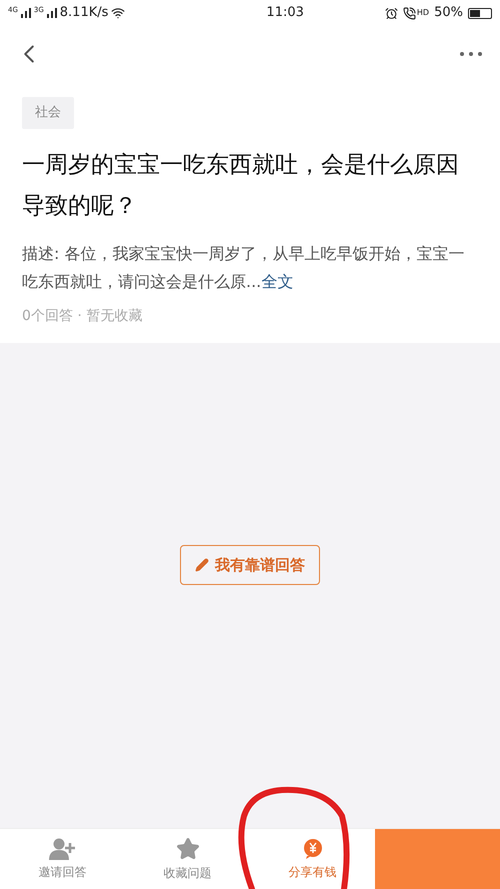 The image size is (500, 889). What do you see at coordinates (313, 849) in the screenshot?
I see `yuan-bubble-icon` at bounding box center [313, 849].